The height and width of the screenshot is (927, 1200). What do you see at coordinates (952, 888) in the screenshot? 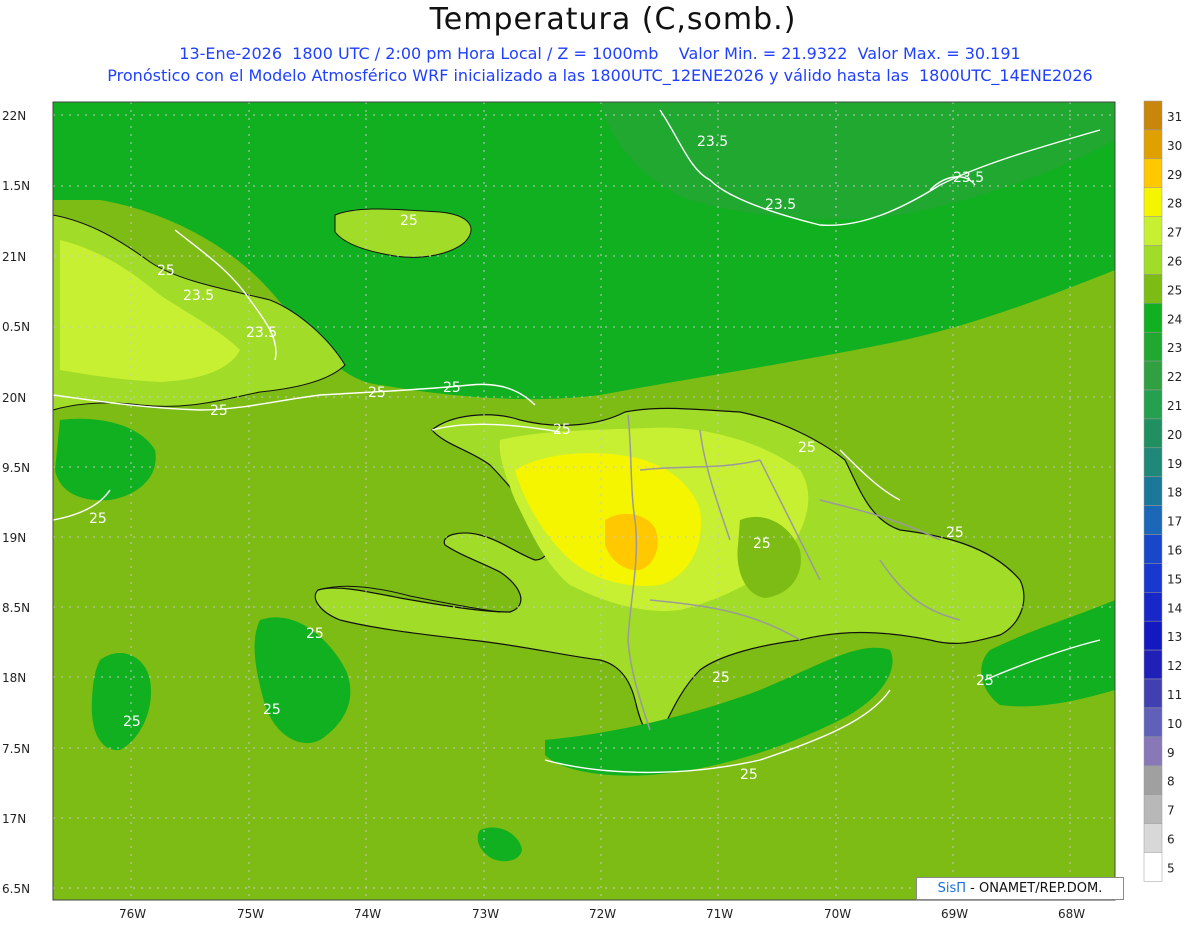
I see `credit-brand: SisΠ` at bounding box center [952, 888].